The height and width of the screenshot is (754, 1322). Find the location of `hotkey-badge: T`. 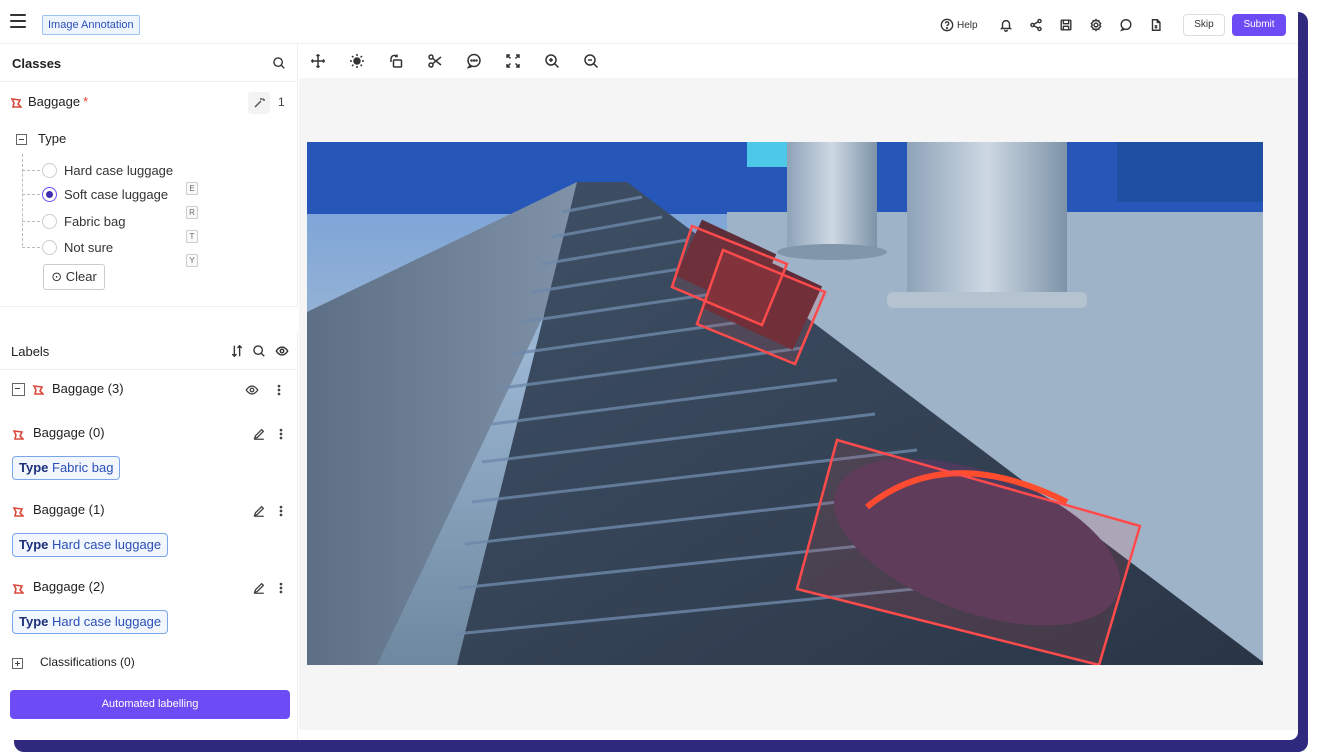

hotkey-badge: T is located at coordinates (192, 236).